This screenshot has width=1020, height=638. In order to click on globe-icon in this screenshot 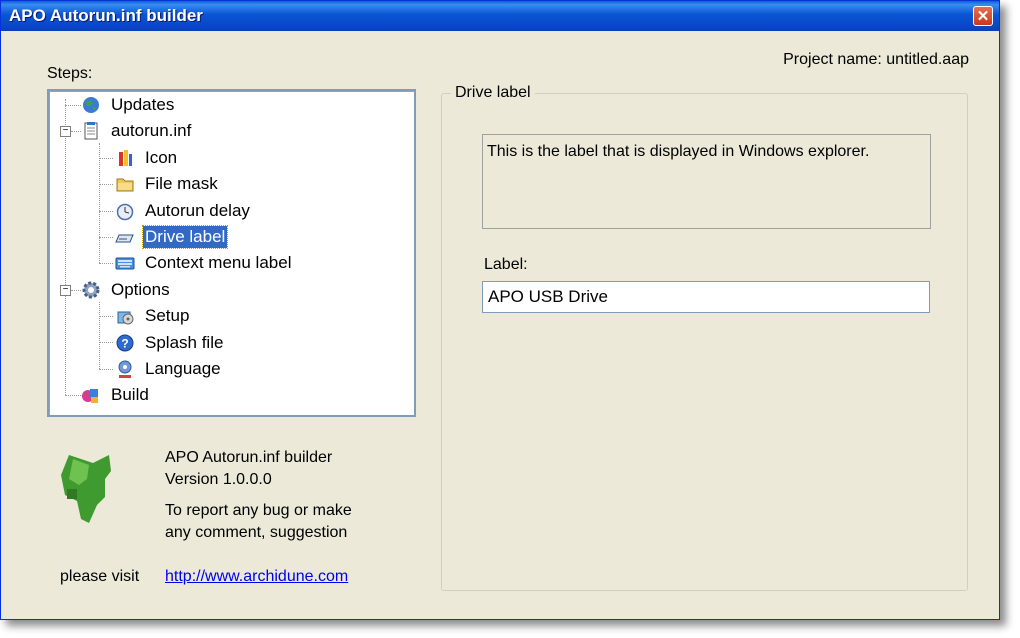, I will do `click(91, 105)`.